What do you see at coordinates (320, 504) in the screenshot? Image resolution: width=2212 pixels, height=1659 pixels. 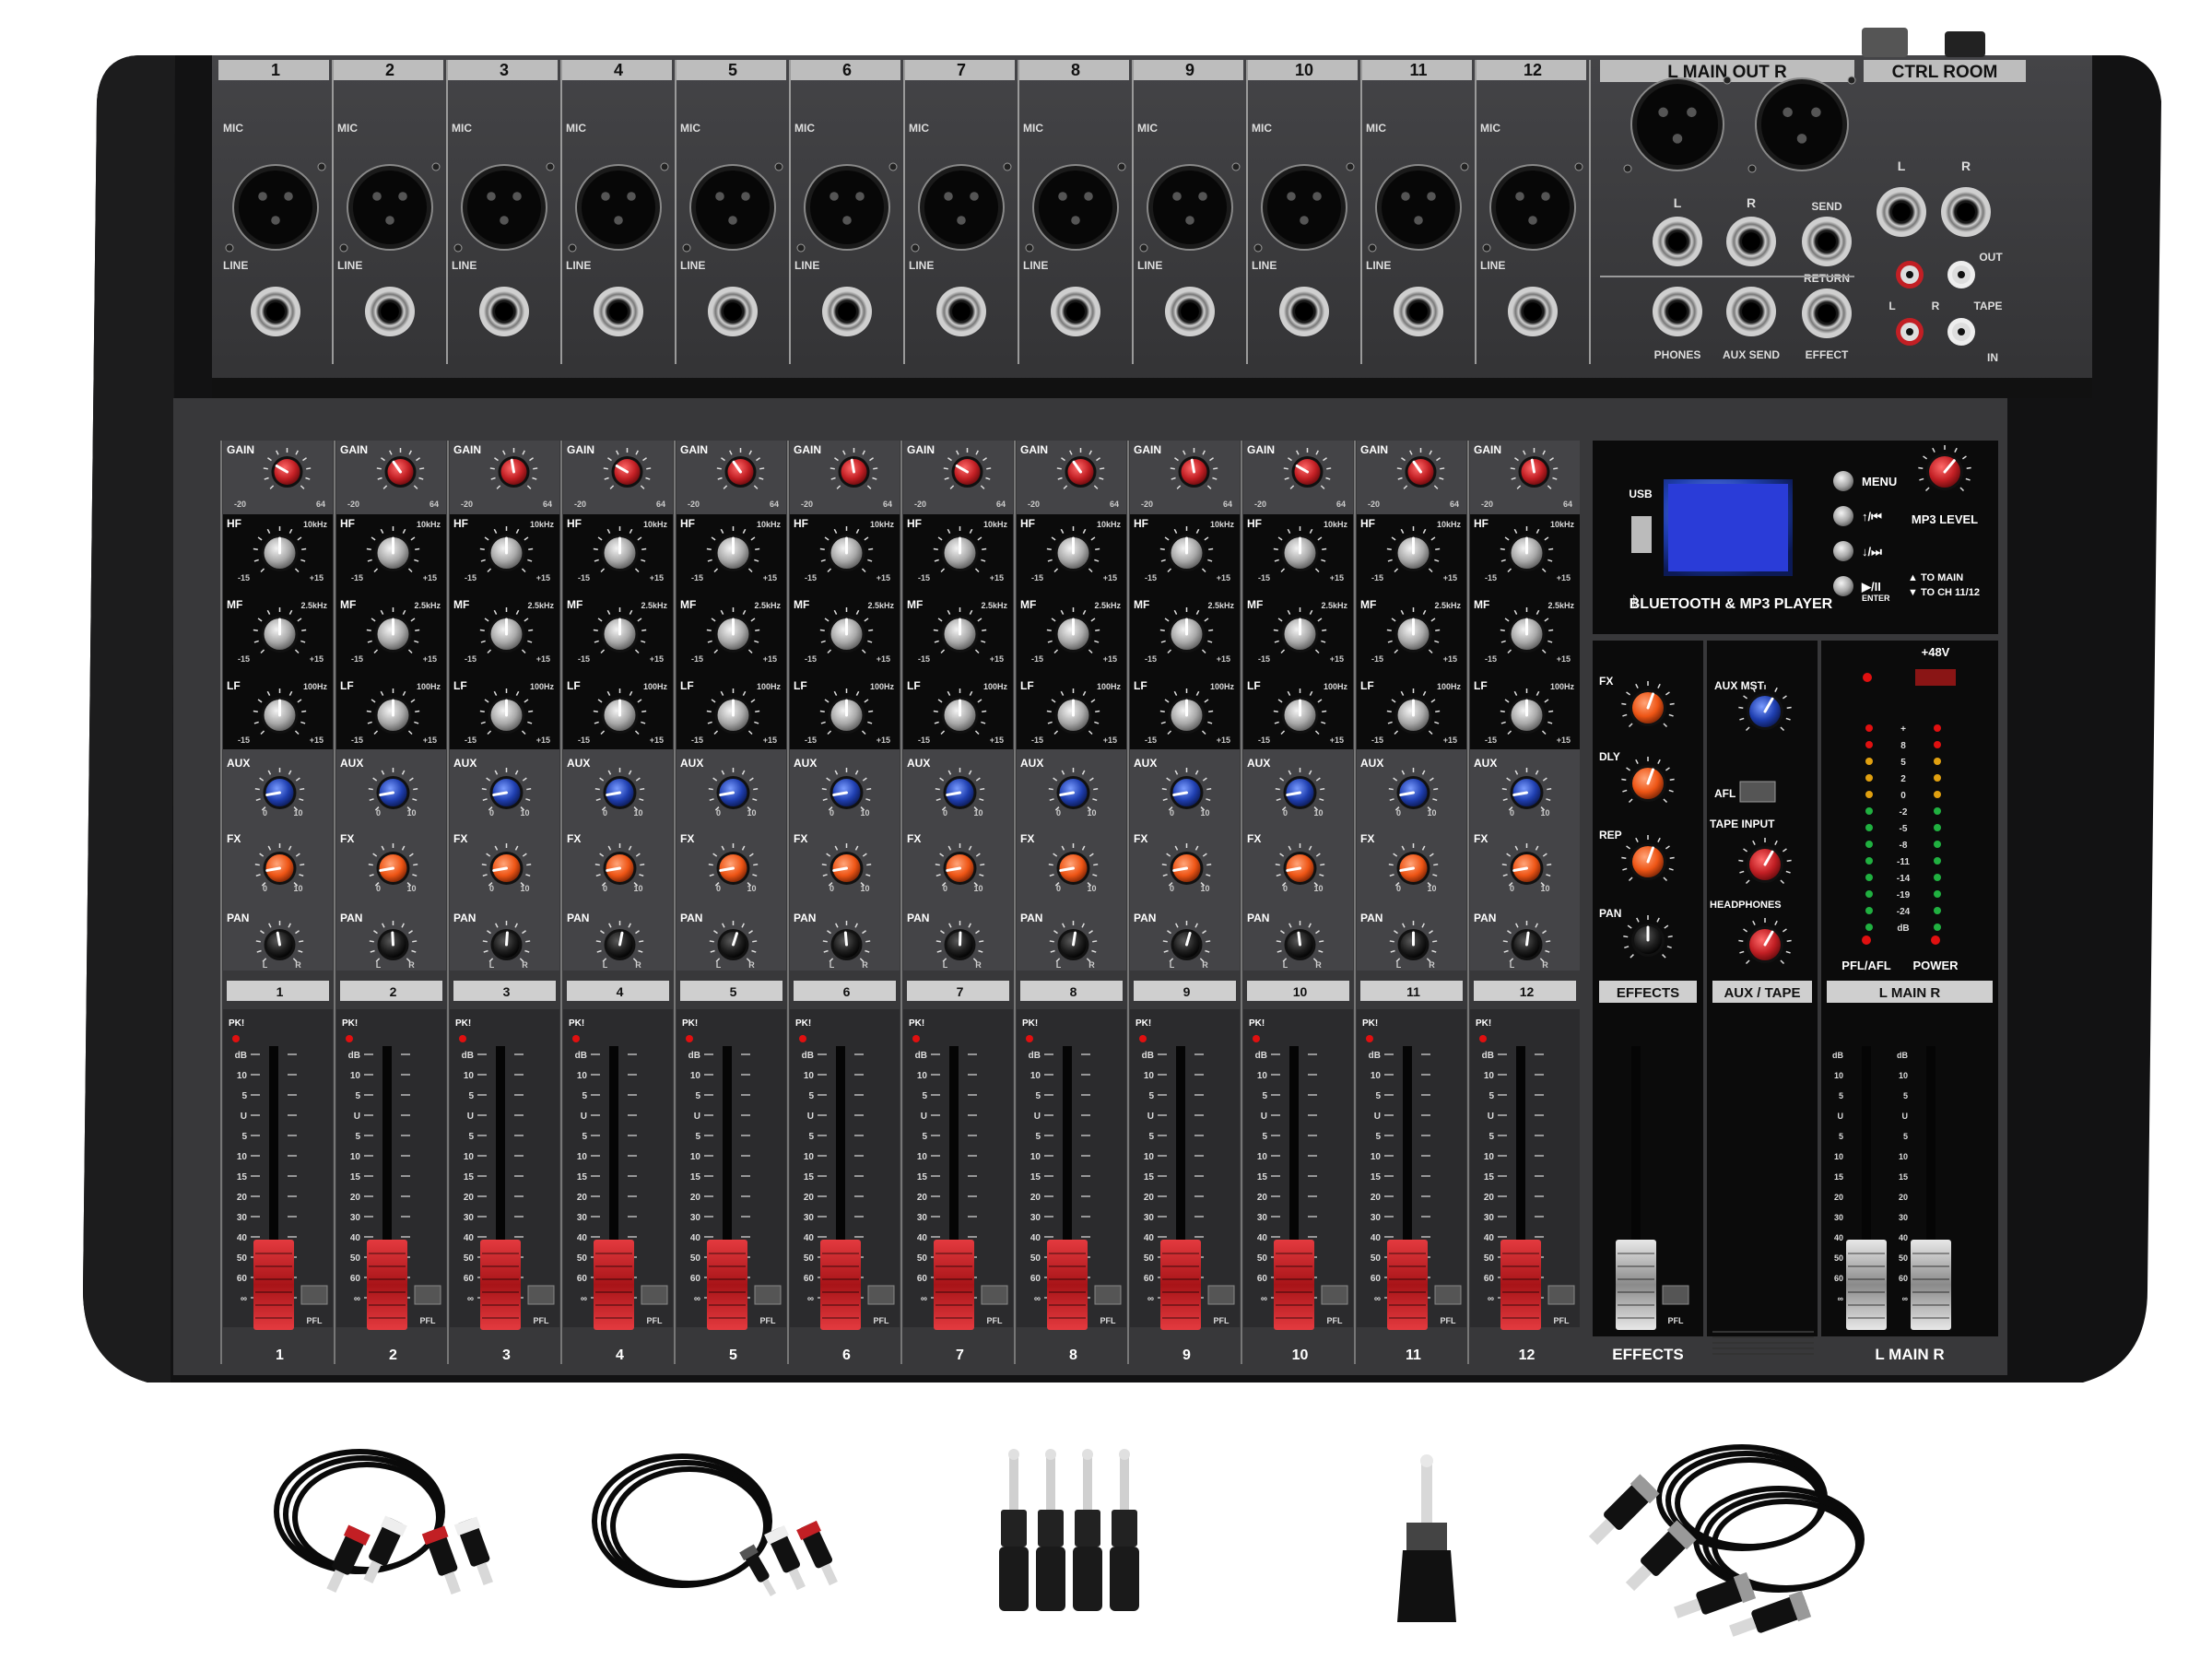 I see `gain-max-label: 64` at bounding box center [320, 504].